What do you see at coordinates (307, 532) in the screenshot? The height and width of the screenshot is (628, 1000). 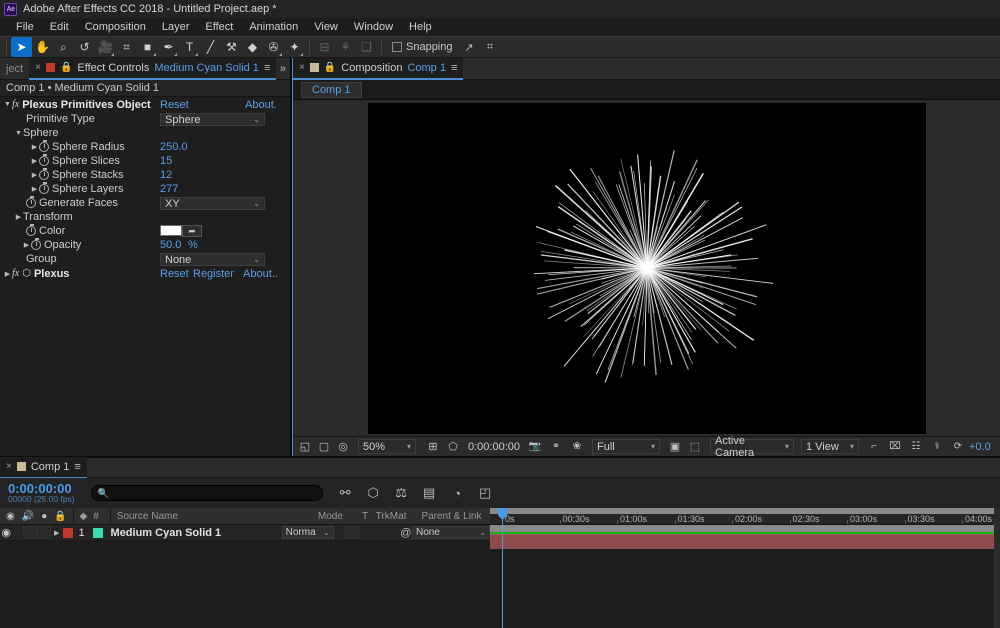 I see `layer-blend-mode-select: Norma ⌄` at bounding box center [307, 532].